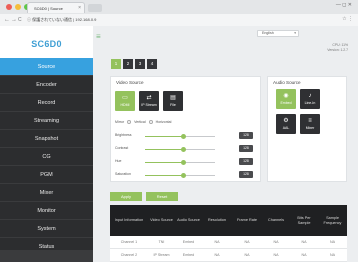  I want to click on slider-row-hue: Hue 128, so click(190, 162).